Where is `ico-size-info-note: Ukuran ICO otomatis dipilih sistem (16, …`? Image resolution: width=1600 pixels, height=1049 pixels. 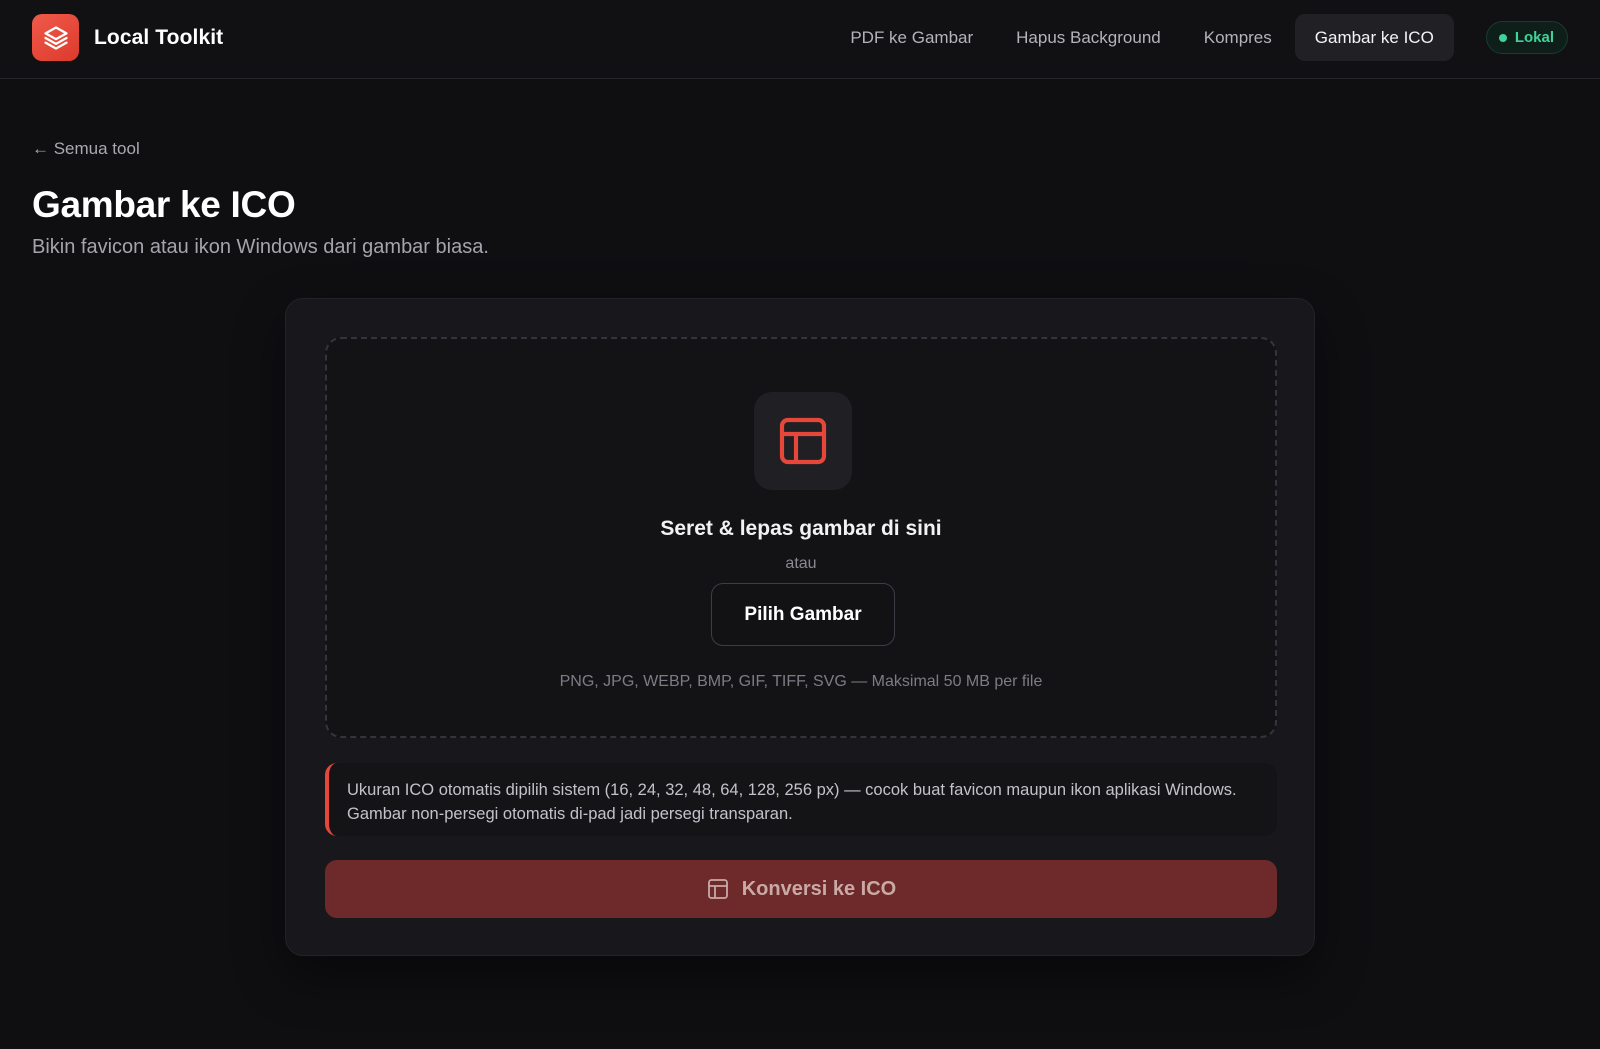
ico-size-info-note: Ukuran ICO otomatis dipilih sistem (16, … is located at coordinates (801, 799).